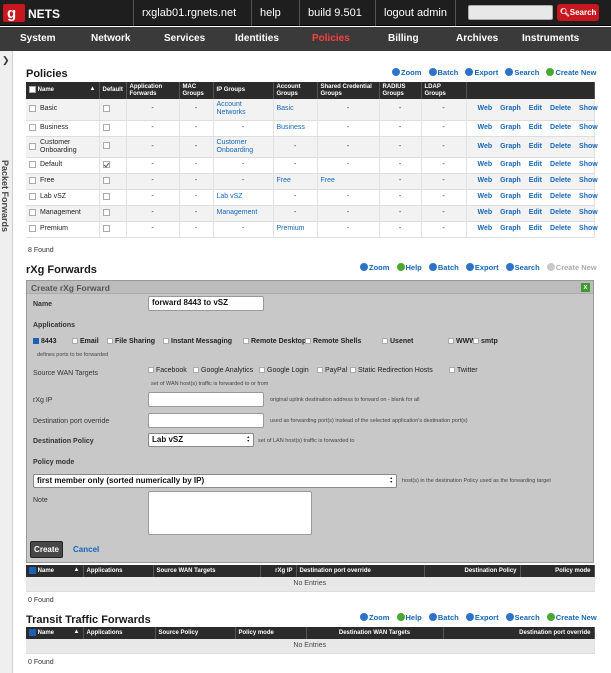 This screenshot has height=673, width=611. What do you see at coordinates (462, 341) in the screenshot?
I see `application-option: WWW` at bounding box center [462, 341].